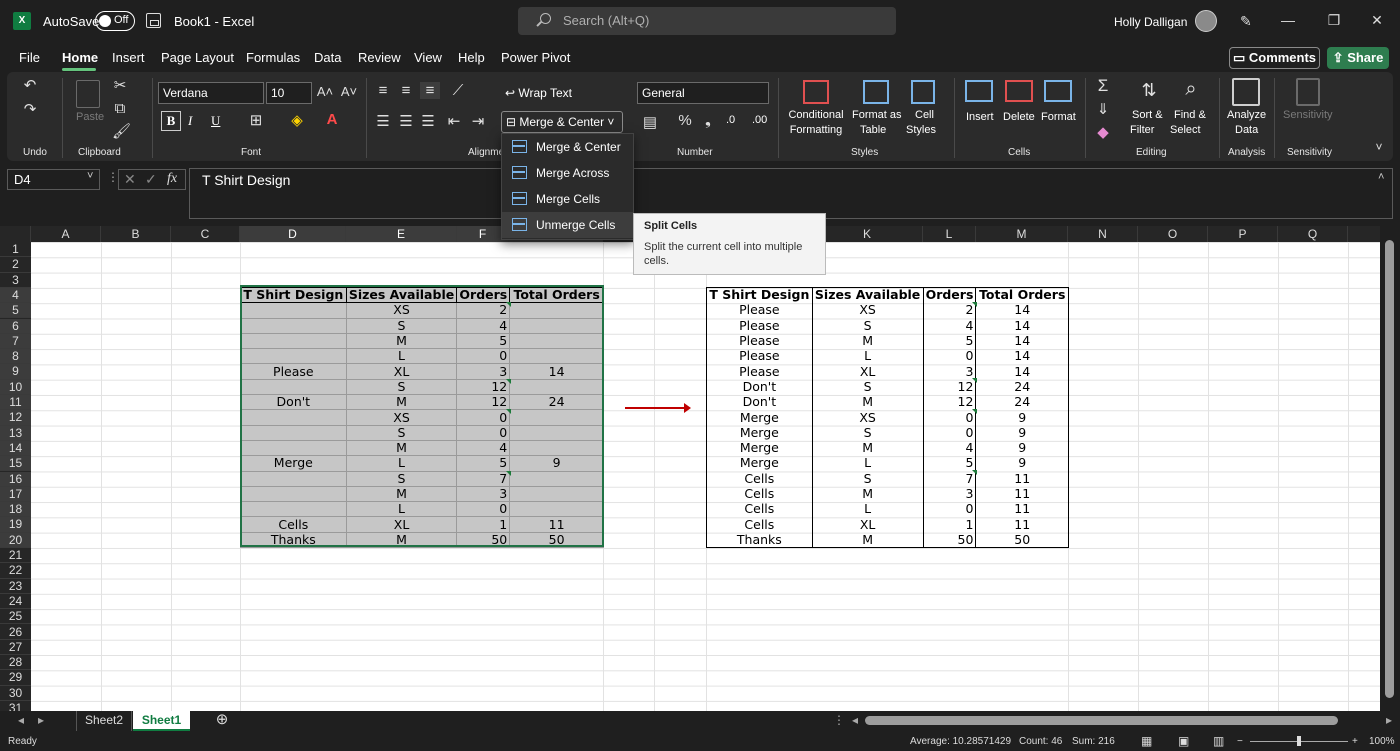 This screenshot has width=1400, height=751. Describe the element at coordinates (759, 540) in the screenshot. I see `table-cell: Thanks` at that location.